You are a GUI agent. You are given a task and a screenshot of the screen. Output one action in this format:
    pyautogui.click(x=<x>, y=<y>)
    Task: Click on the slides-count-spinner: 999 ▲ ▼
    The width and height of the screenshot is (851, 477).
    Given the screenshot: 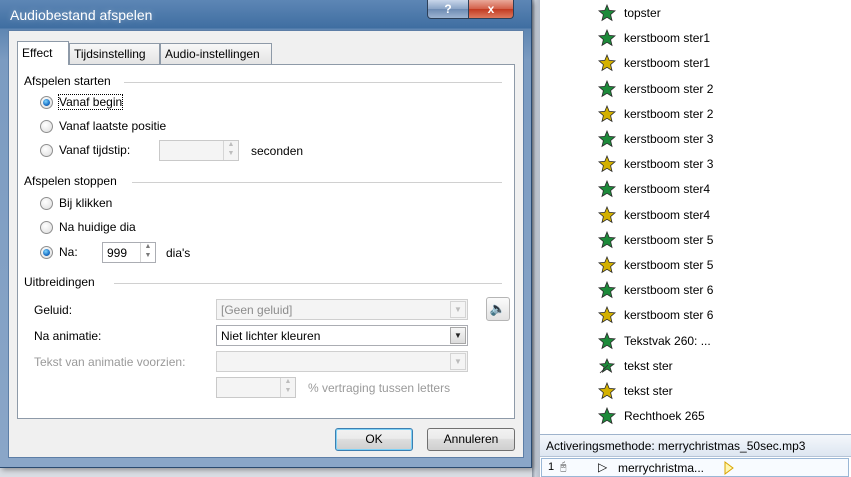 What is the action you would take?
    pyautogui.click(x=129, y=252)
    